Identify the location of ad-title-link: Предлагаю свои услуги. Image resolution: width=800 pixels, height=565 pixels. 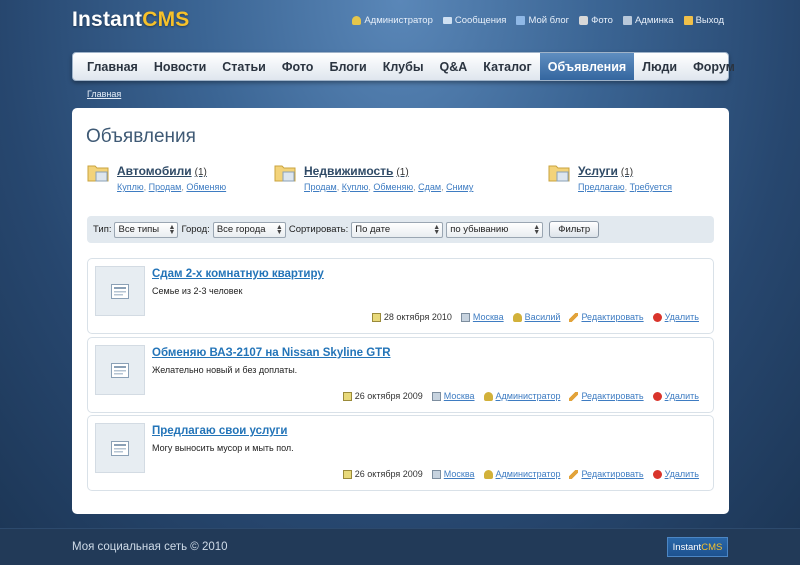
(219, 431).